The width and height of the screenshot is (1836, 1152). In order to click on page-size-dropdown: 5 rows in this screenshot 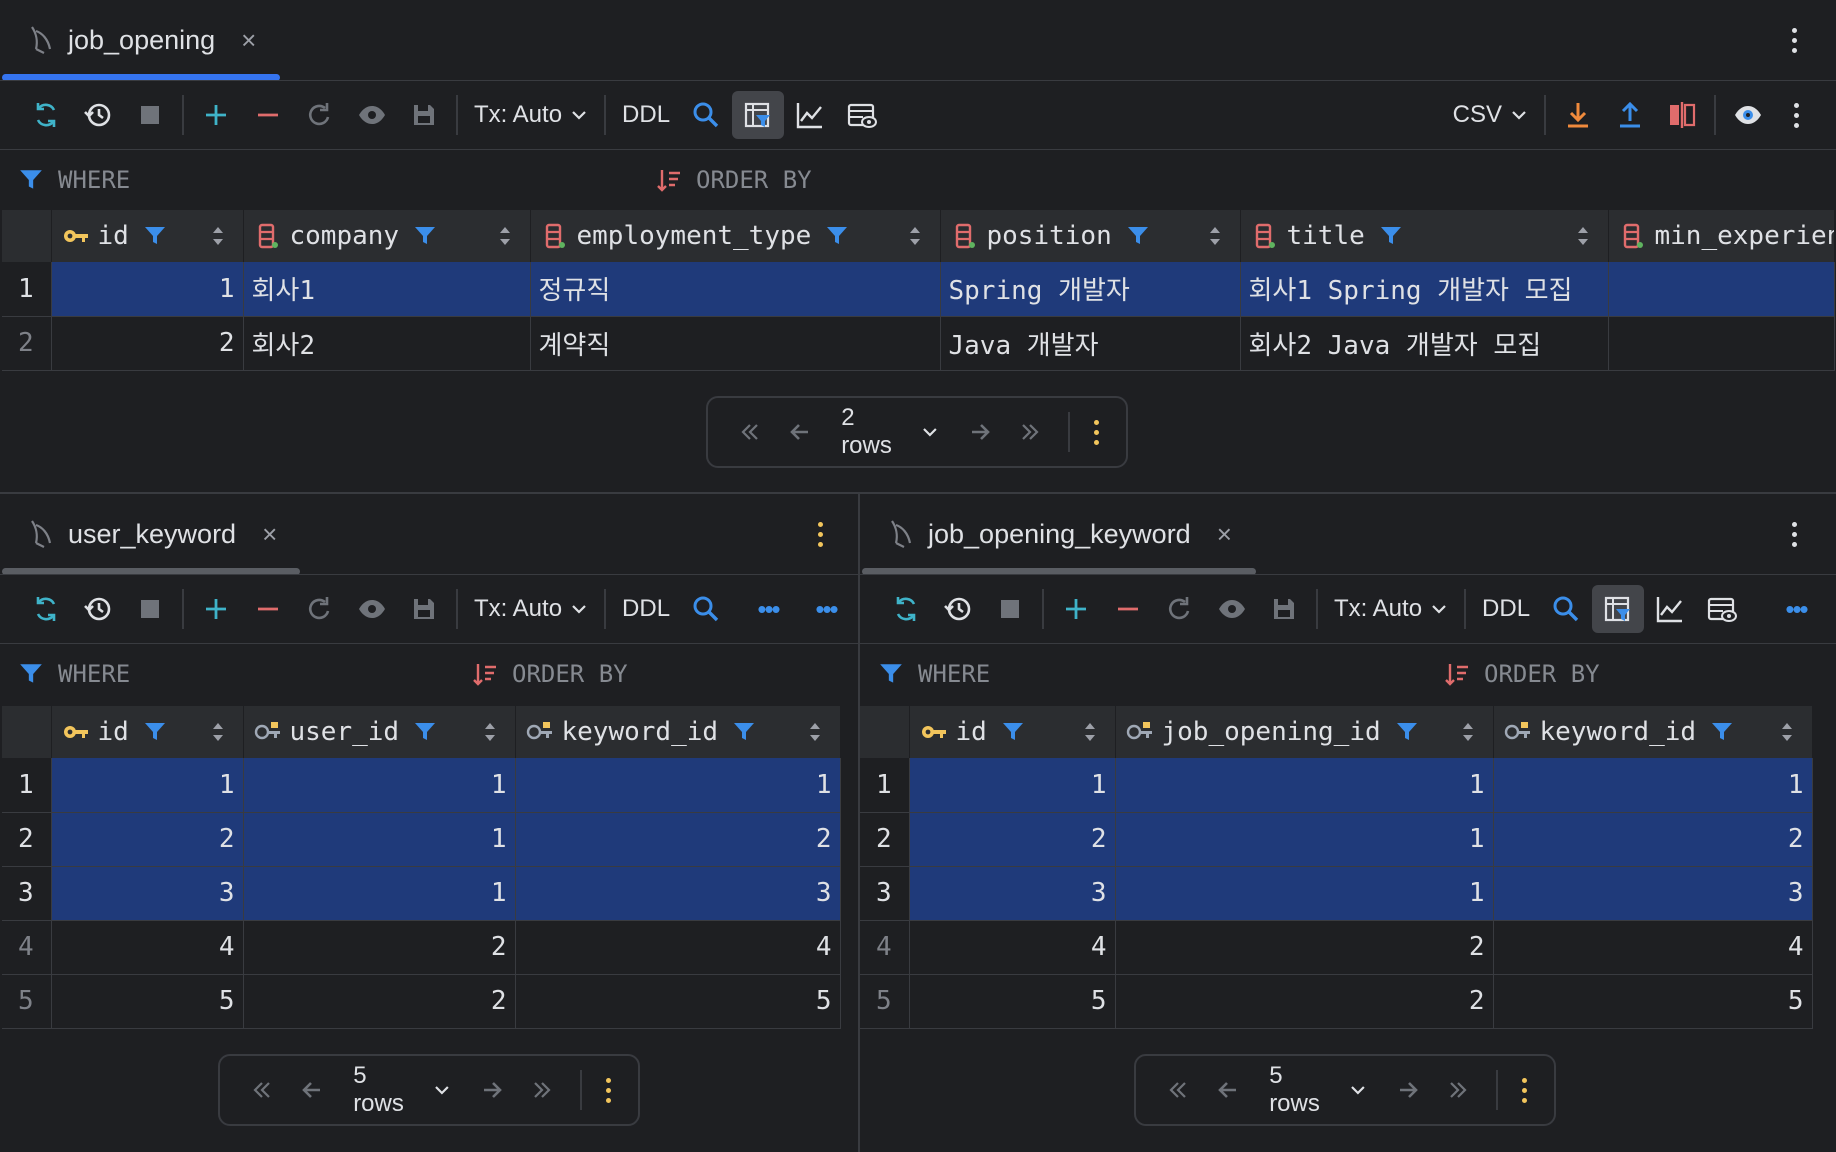, I will do `click(402, 1090)`.